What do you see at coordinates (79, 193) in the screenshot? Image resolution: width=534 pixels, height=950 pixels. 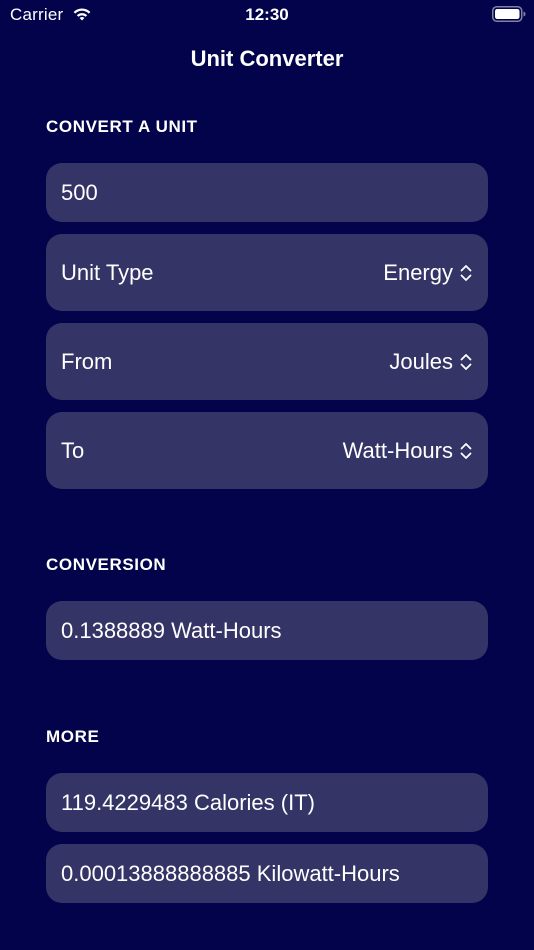 I see `amount-value: 500` at bounding box center [79, 193].